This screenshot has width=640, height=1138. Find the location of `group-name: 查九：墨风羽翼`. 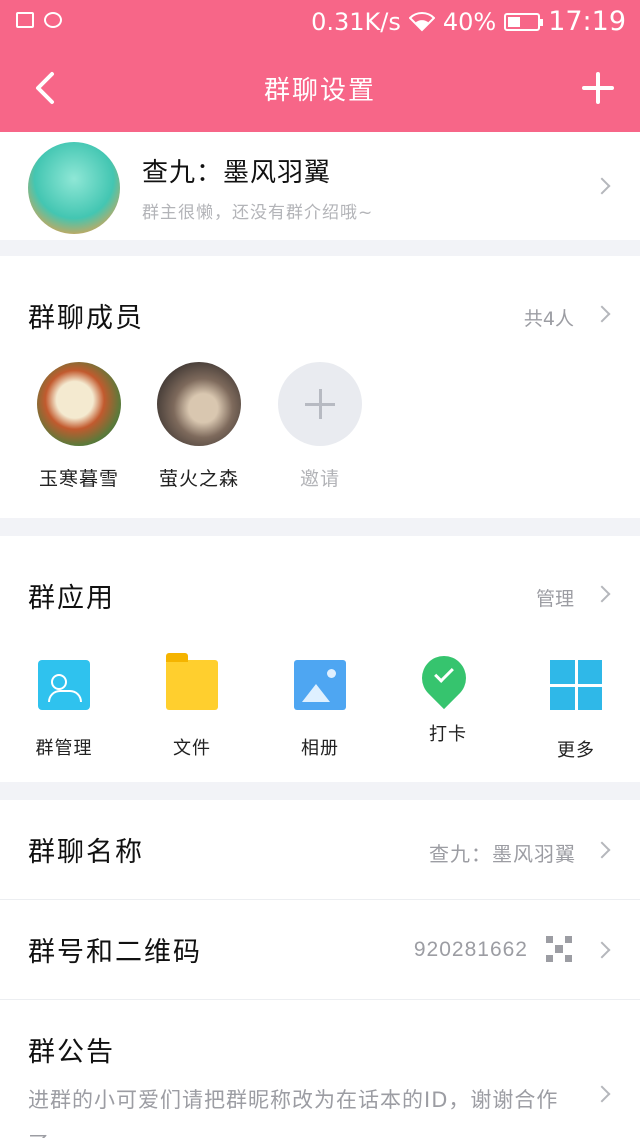

group-name: 查九：墨风羽翼 is located at coordinates (237, 173).